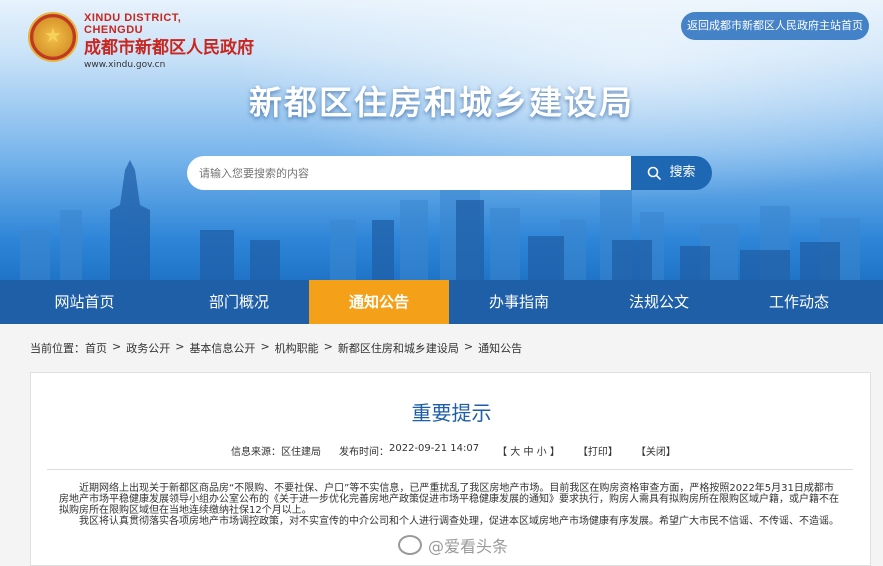  What do you see at coordinates (450, 469) in the screenshot?
I see `divider` at bounding box center [450, 469].